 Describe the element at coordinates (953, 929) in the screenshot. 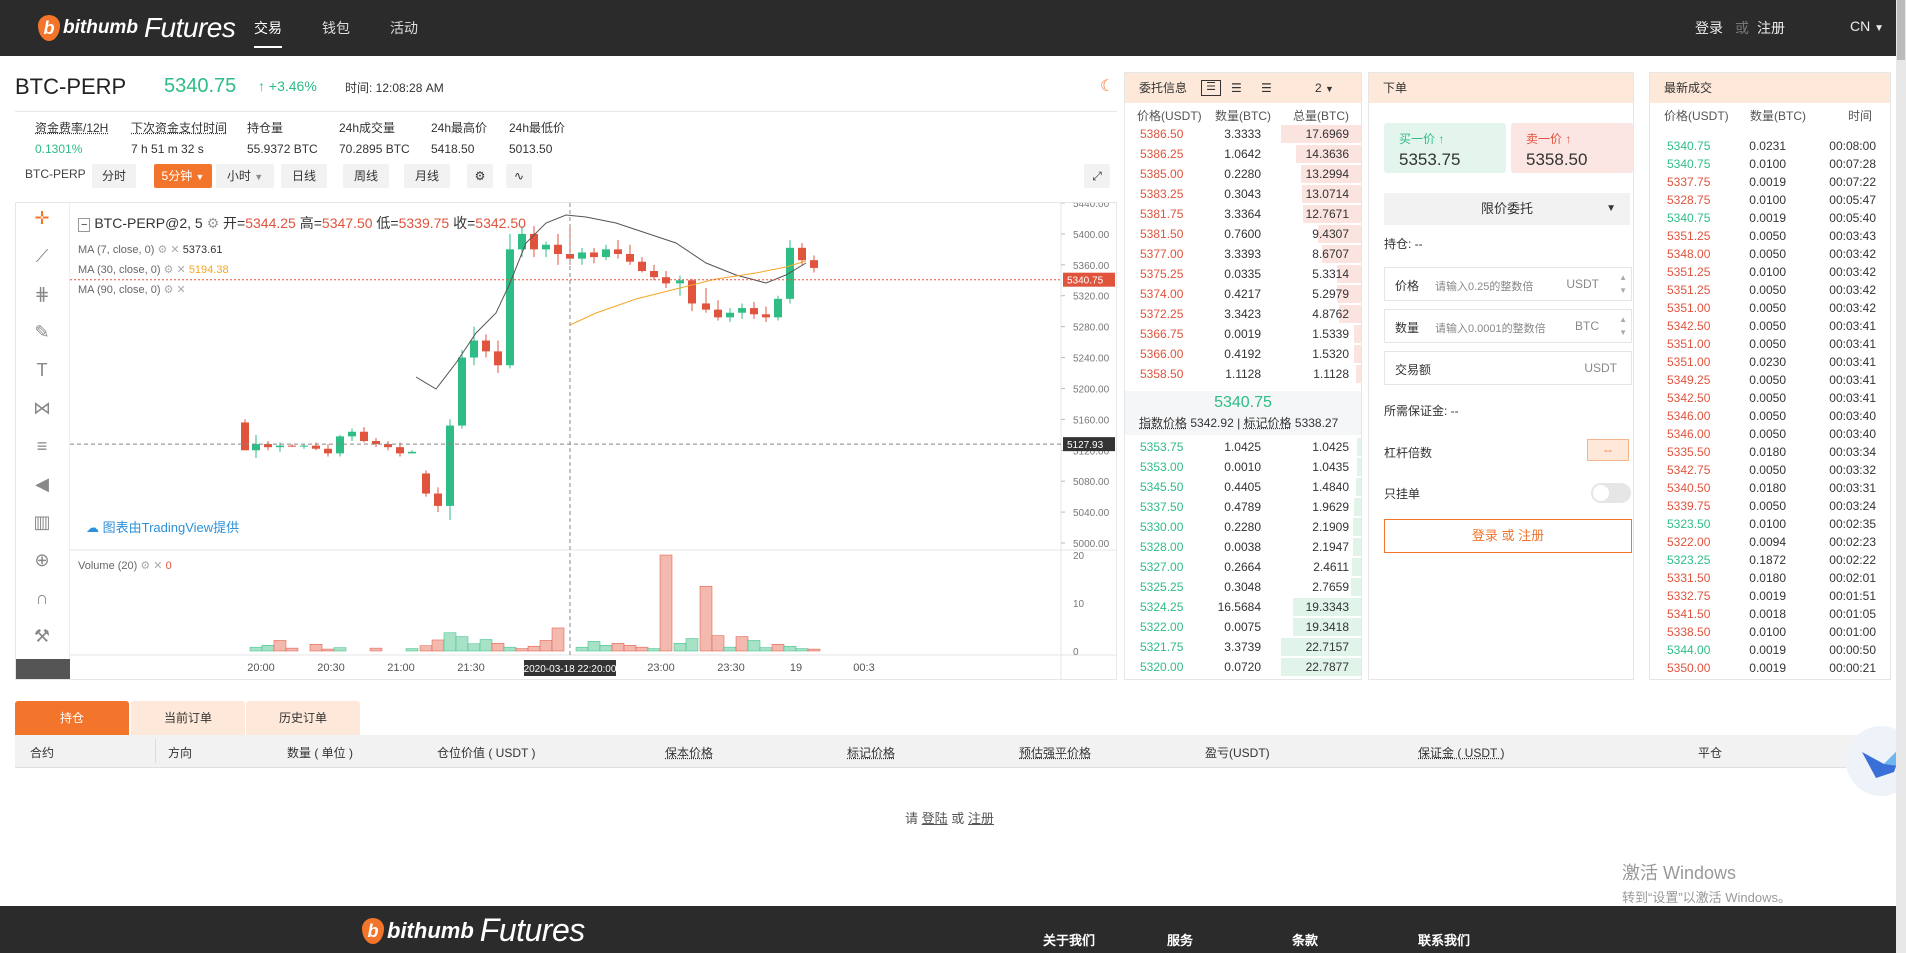

I see `footer: b bithumb Futures 关于我们 服务 条款 联系我们` at that location.